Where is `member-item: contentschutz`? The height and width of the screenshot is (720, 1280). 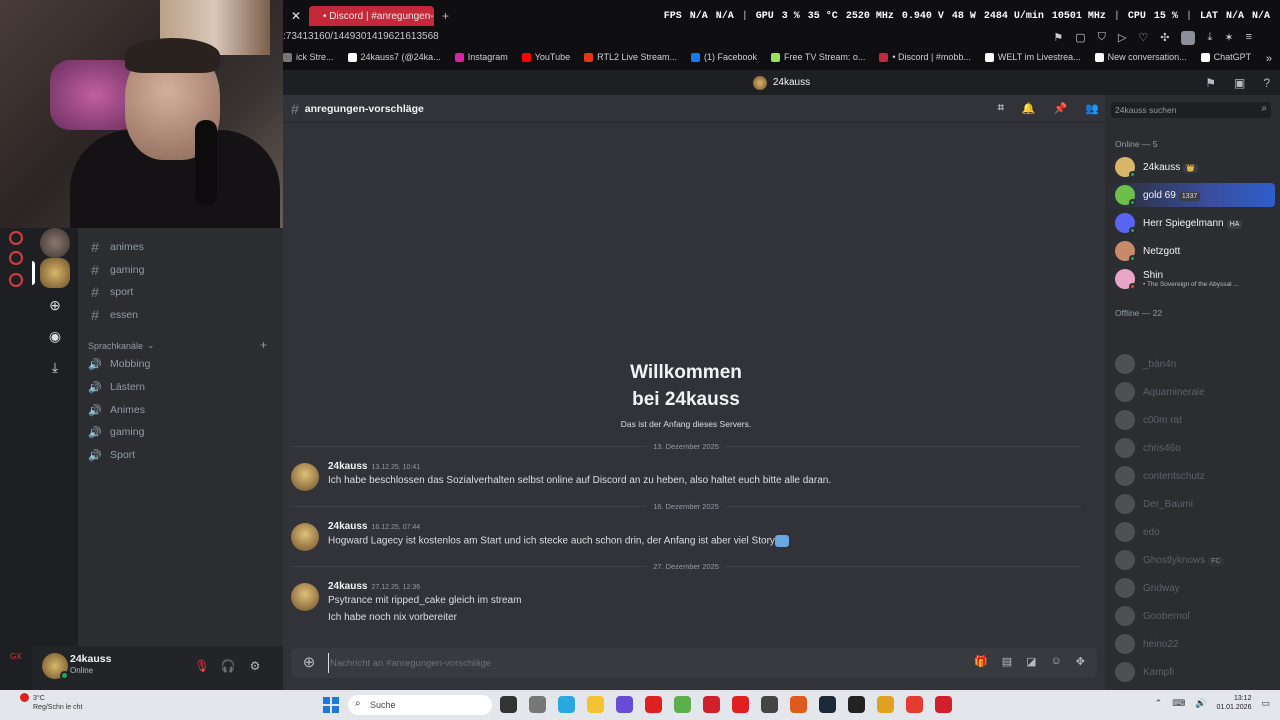 member-item: contentschutz is located at coordinates (1192, 476).